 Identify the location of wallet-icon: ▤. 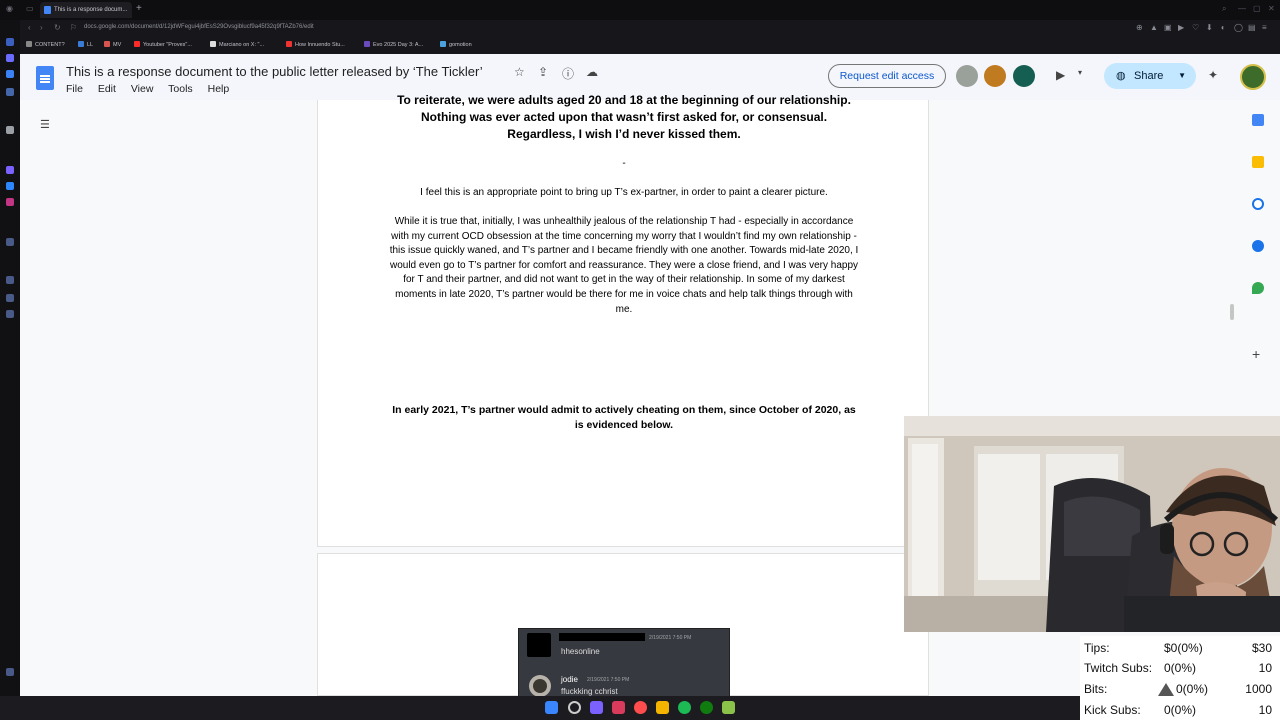
(1252, 27).